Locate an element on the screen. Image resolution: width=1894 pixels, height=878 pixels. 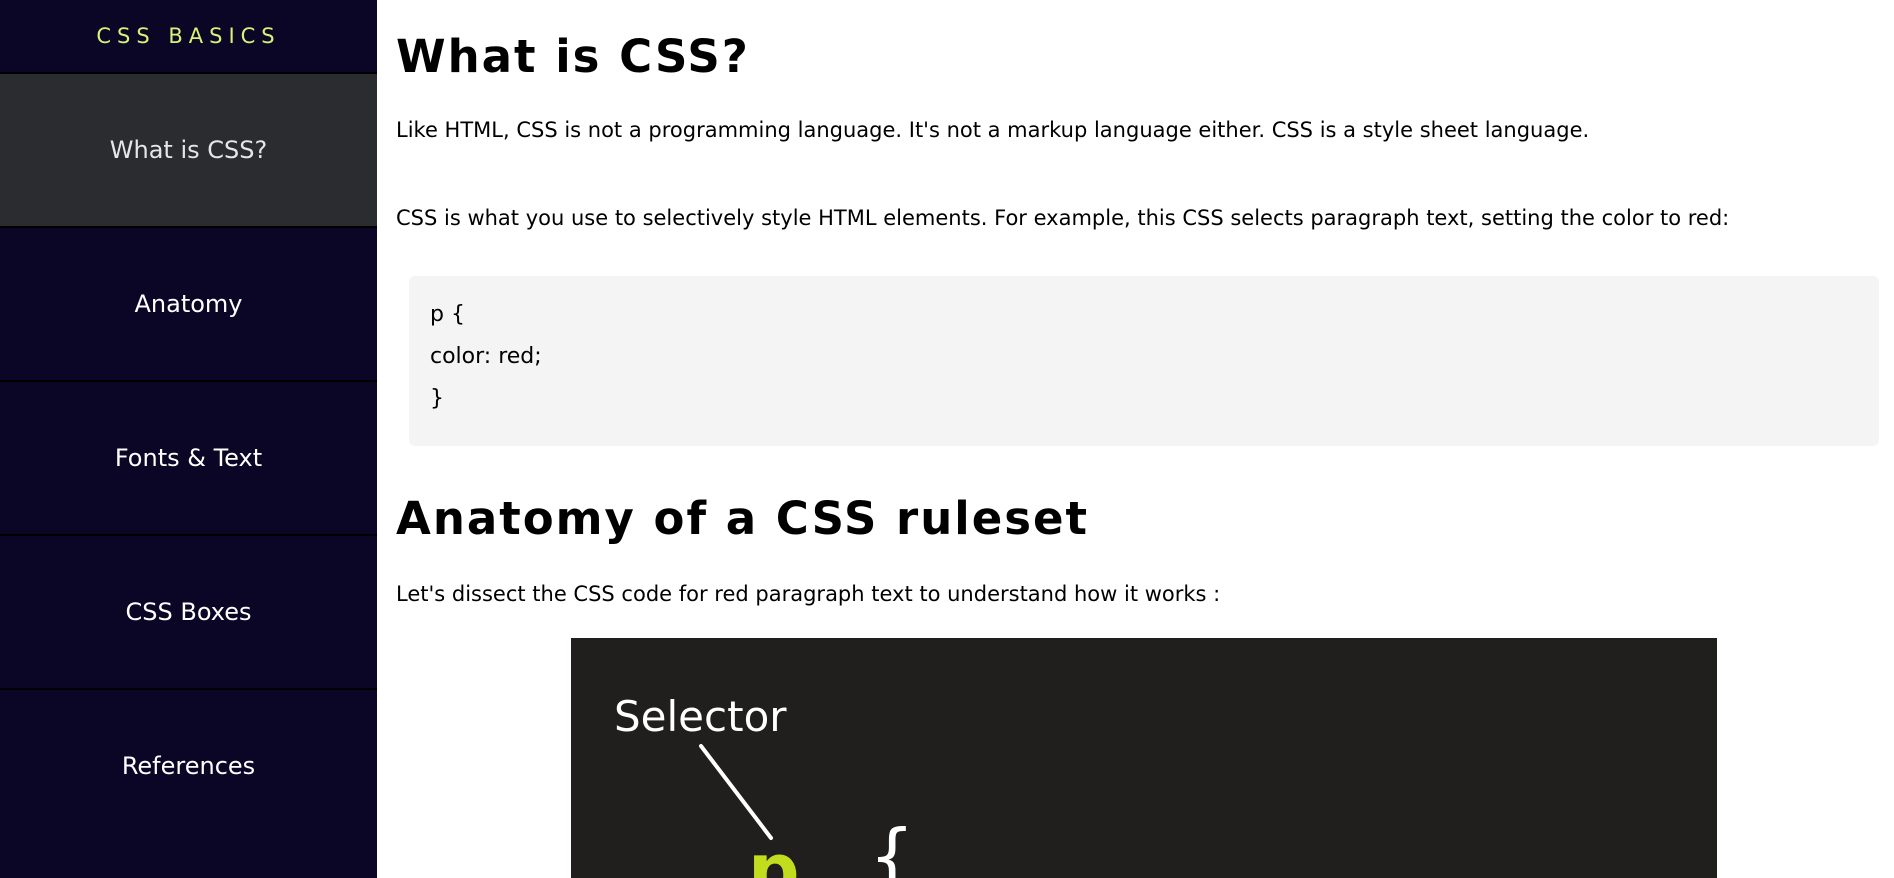
sidebar-brand: CSS BASICS is located at coordinates (188, 36).